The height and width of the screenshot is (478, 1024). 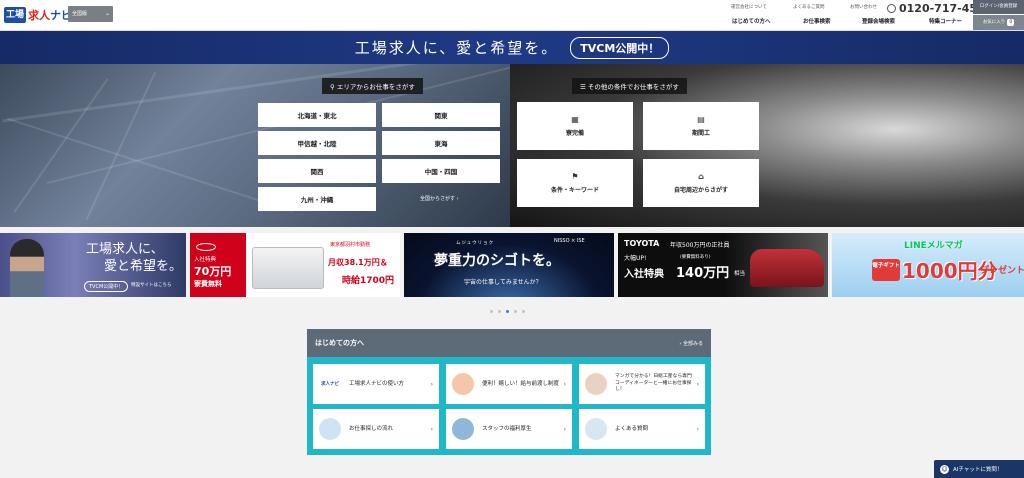 I want to click on area-search-heading-text: エリアからお仕事をさがす, so click(x=375, y=87).